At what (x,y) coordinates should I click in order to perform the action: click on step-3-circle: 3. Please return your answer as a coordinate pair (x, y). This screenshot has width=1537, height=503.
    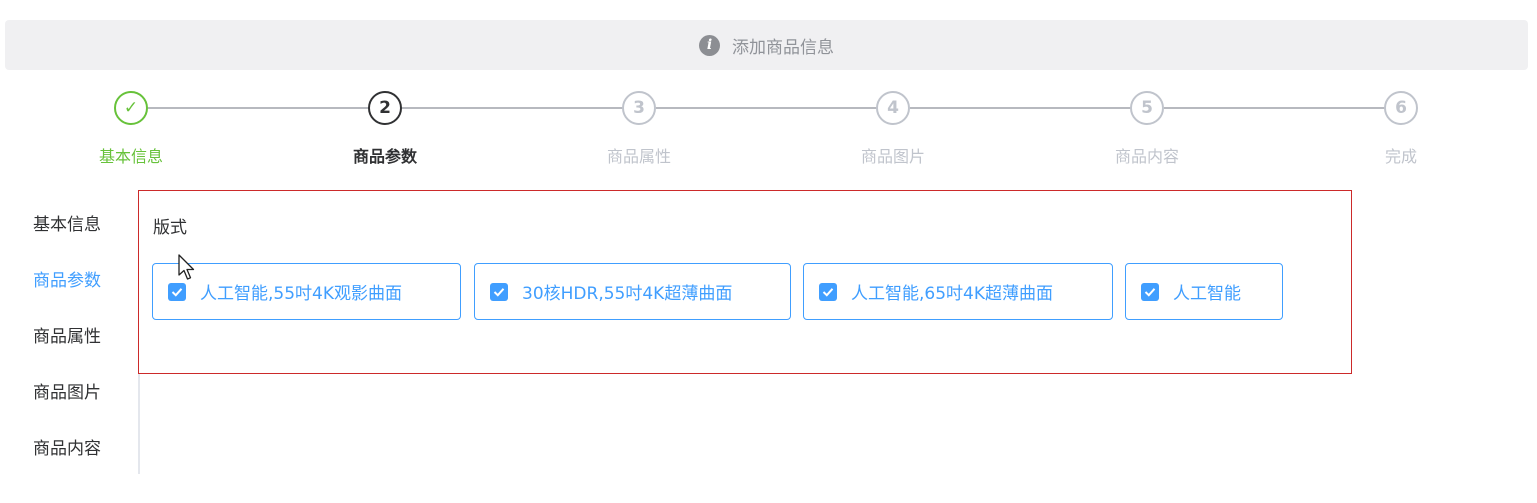
    Looking at the image, I should click on (639, 108).